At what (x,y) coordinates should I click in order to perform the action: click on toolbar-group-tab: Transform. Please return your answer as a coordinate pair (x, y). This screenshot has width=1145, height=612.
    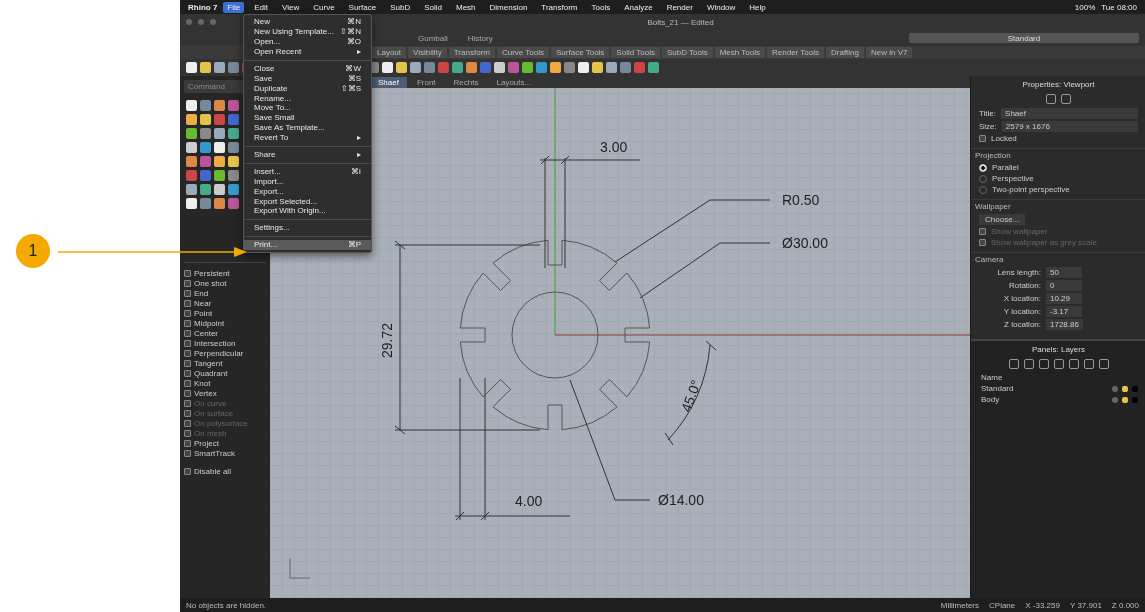
    Looking at the image, I should click on (471, 52).